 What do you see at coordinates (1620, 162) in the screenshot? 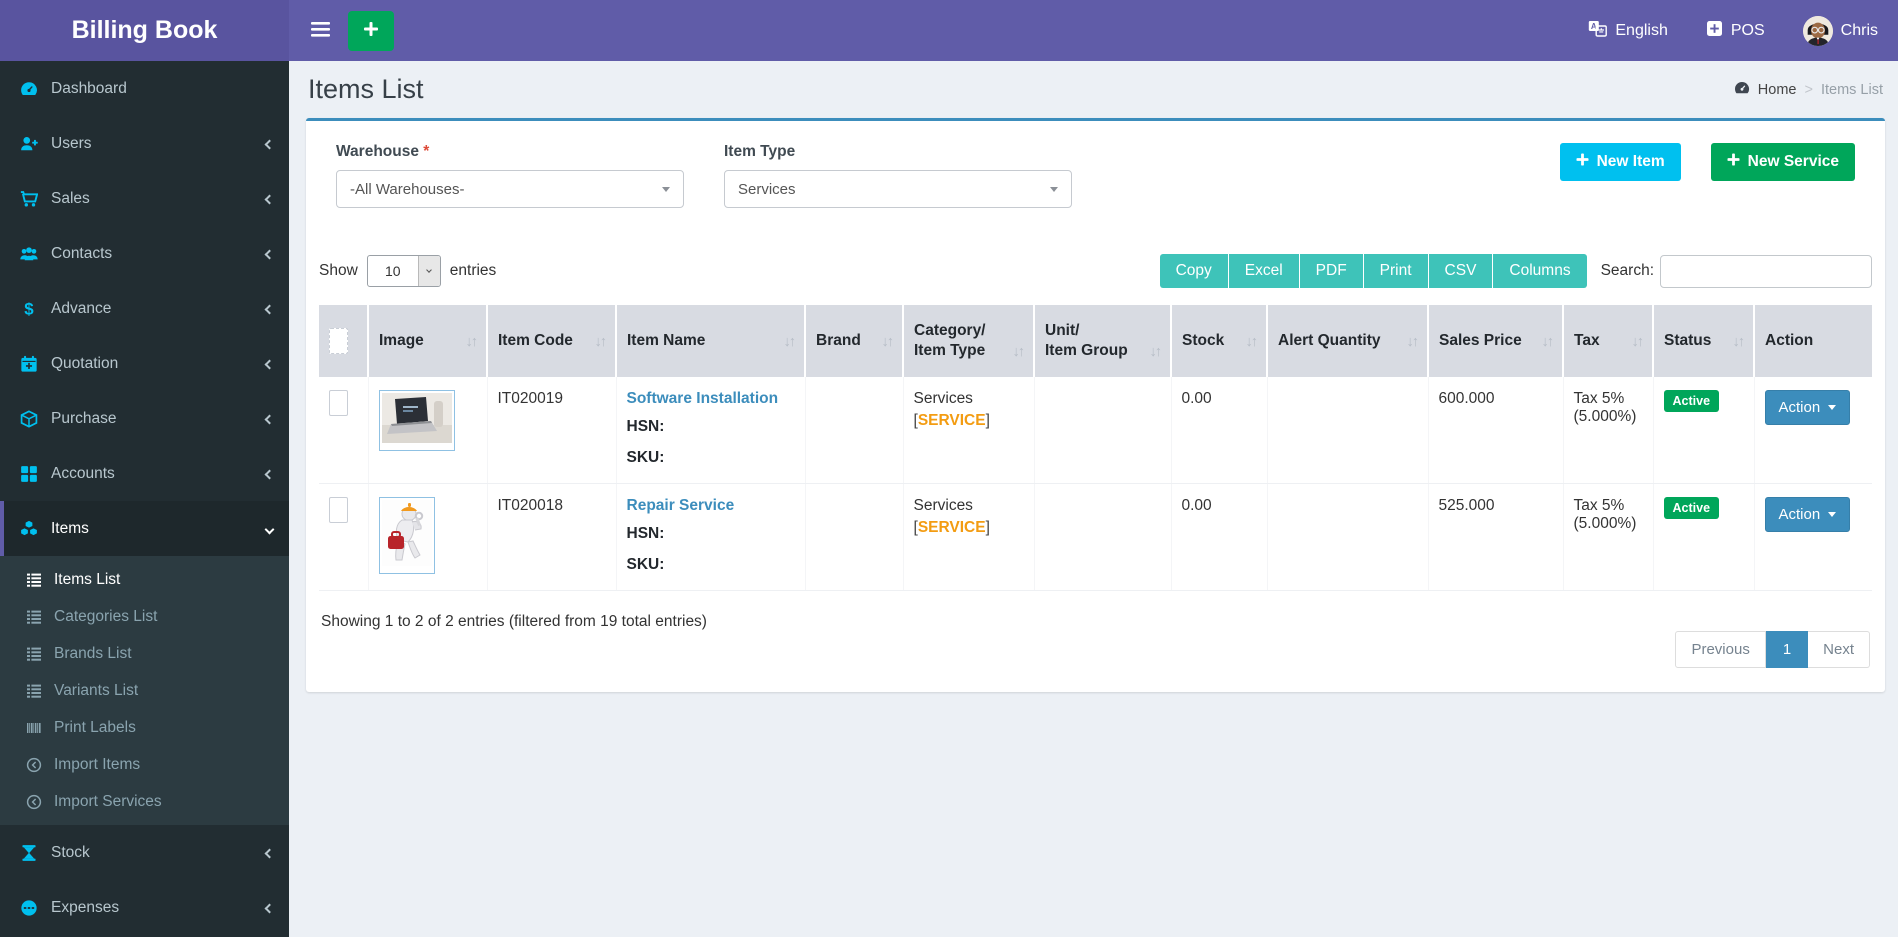
I see `new-item-button: New Item` at bounding box center [1620, 162].